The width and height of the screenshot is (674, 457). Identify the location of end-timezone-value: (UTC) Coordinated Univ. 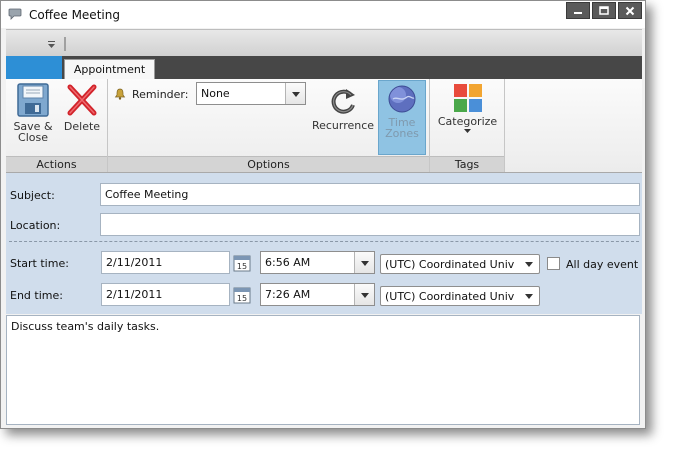
(450, 296).